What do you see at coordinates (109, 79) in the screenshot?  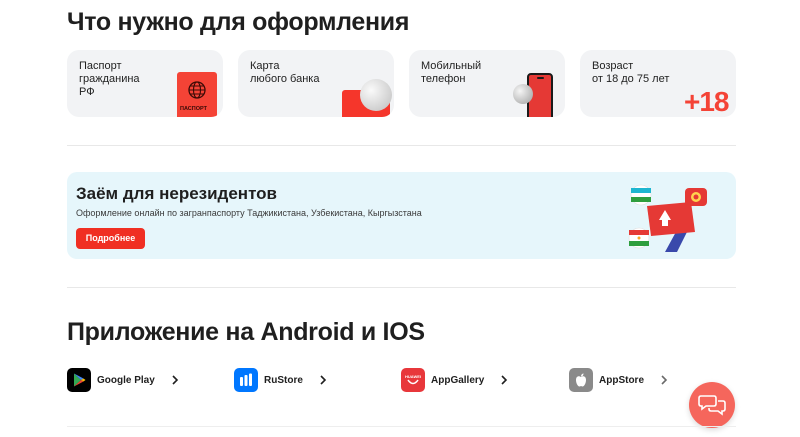 I see `requirement-label: Паспорт гражданина РФ` at bounding box center [109, 79].